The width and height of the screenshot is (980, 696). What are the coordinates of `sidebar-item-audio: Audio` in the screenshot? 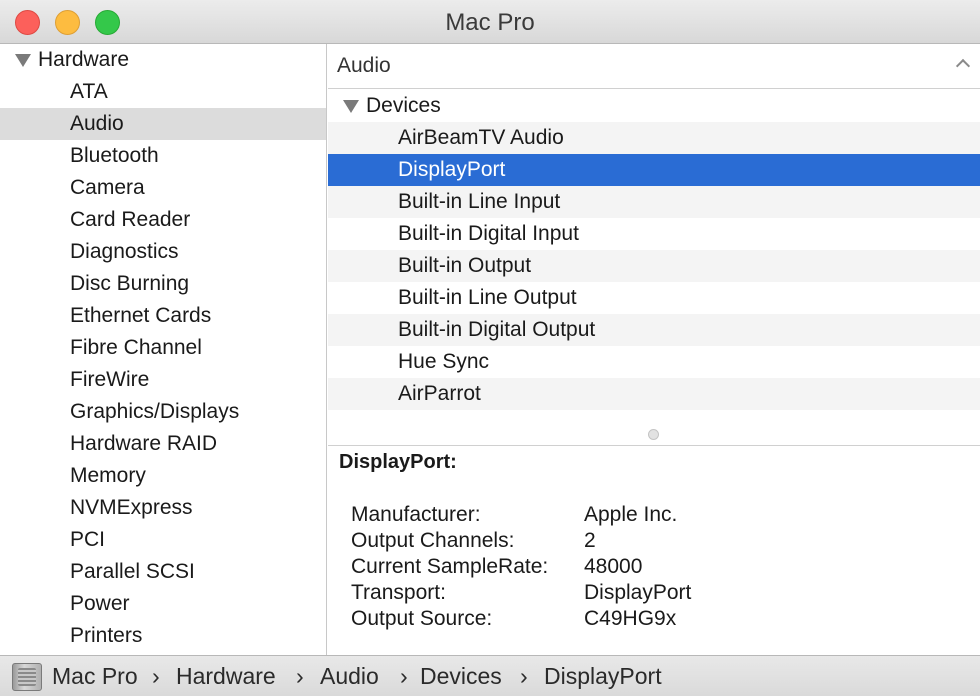 It's located at (163, 124).